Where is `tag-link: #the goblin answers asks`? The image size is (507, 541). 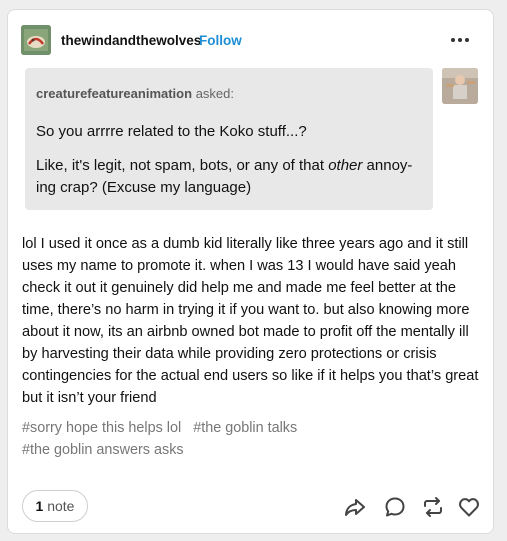 tag-link: #the goblin answers asks is located at coordinates (103, 450).